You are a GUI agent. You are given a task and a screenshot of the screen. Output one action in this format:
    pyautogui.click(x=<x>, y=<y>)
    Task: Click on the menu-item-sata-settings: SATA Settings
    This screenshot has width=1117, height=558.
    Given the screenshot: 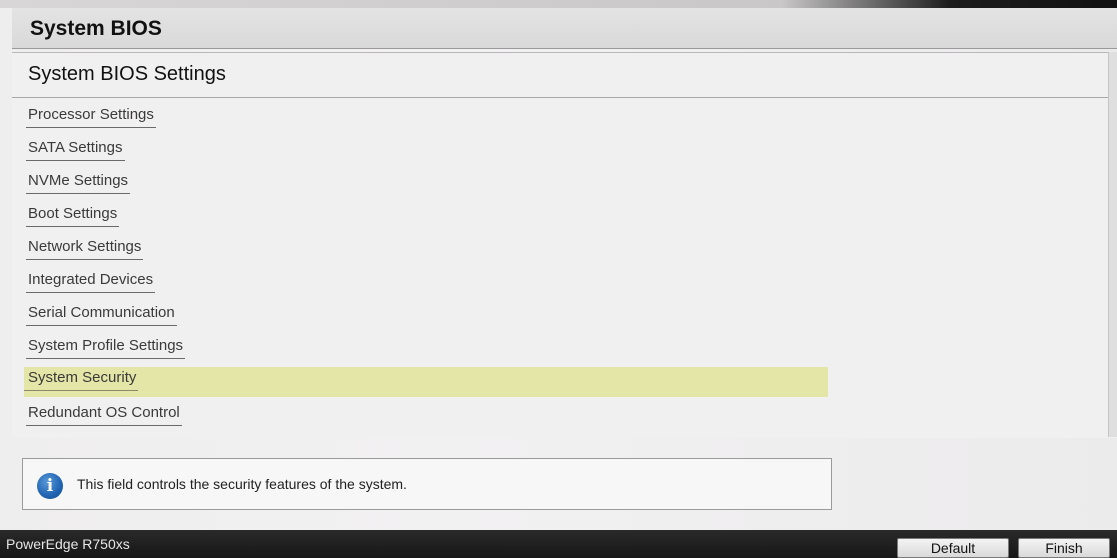 What is the action you would take?
    pyautogui.click(x=75, y=150)
    